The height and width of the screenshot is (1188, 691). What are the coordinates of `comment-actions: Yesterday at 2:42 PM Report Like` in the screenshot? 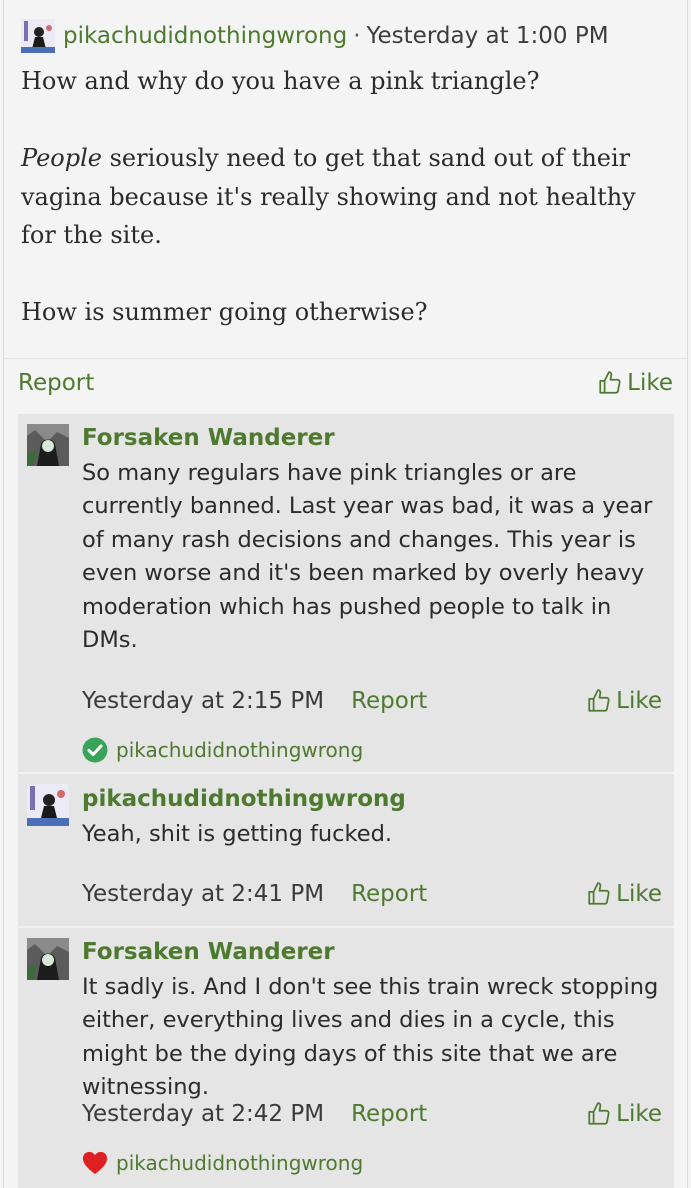 It's located at (372, 1114).